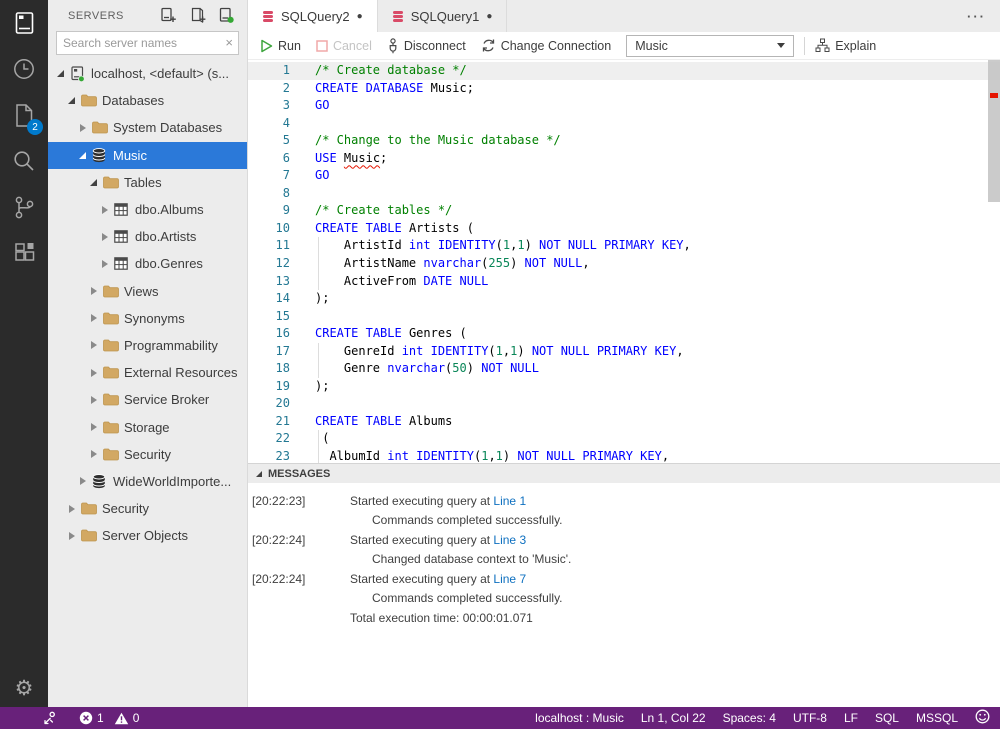 This screenshot has width=1000, height=729. I want to click on activitybar-task-history-icon, so click(24, 69).